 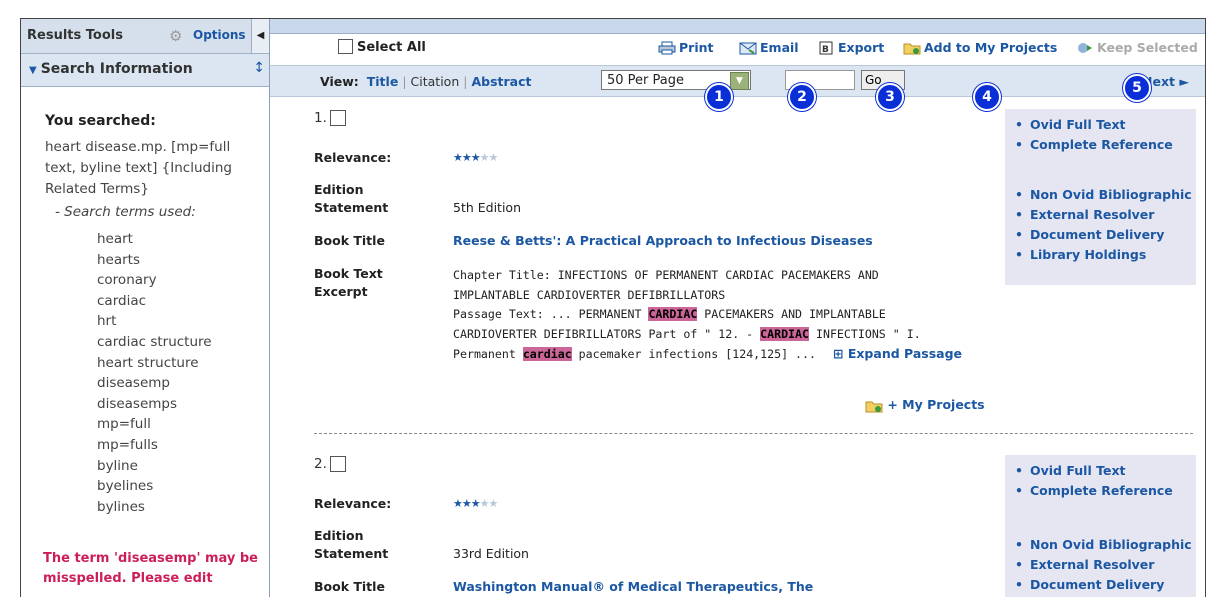 I want to click on expand-plus-icon: ⊞, so click(x=838, y=353).